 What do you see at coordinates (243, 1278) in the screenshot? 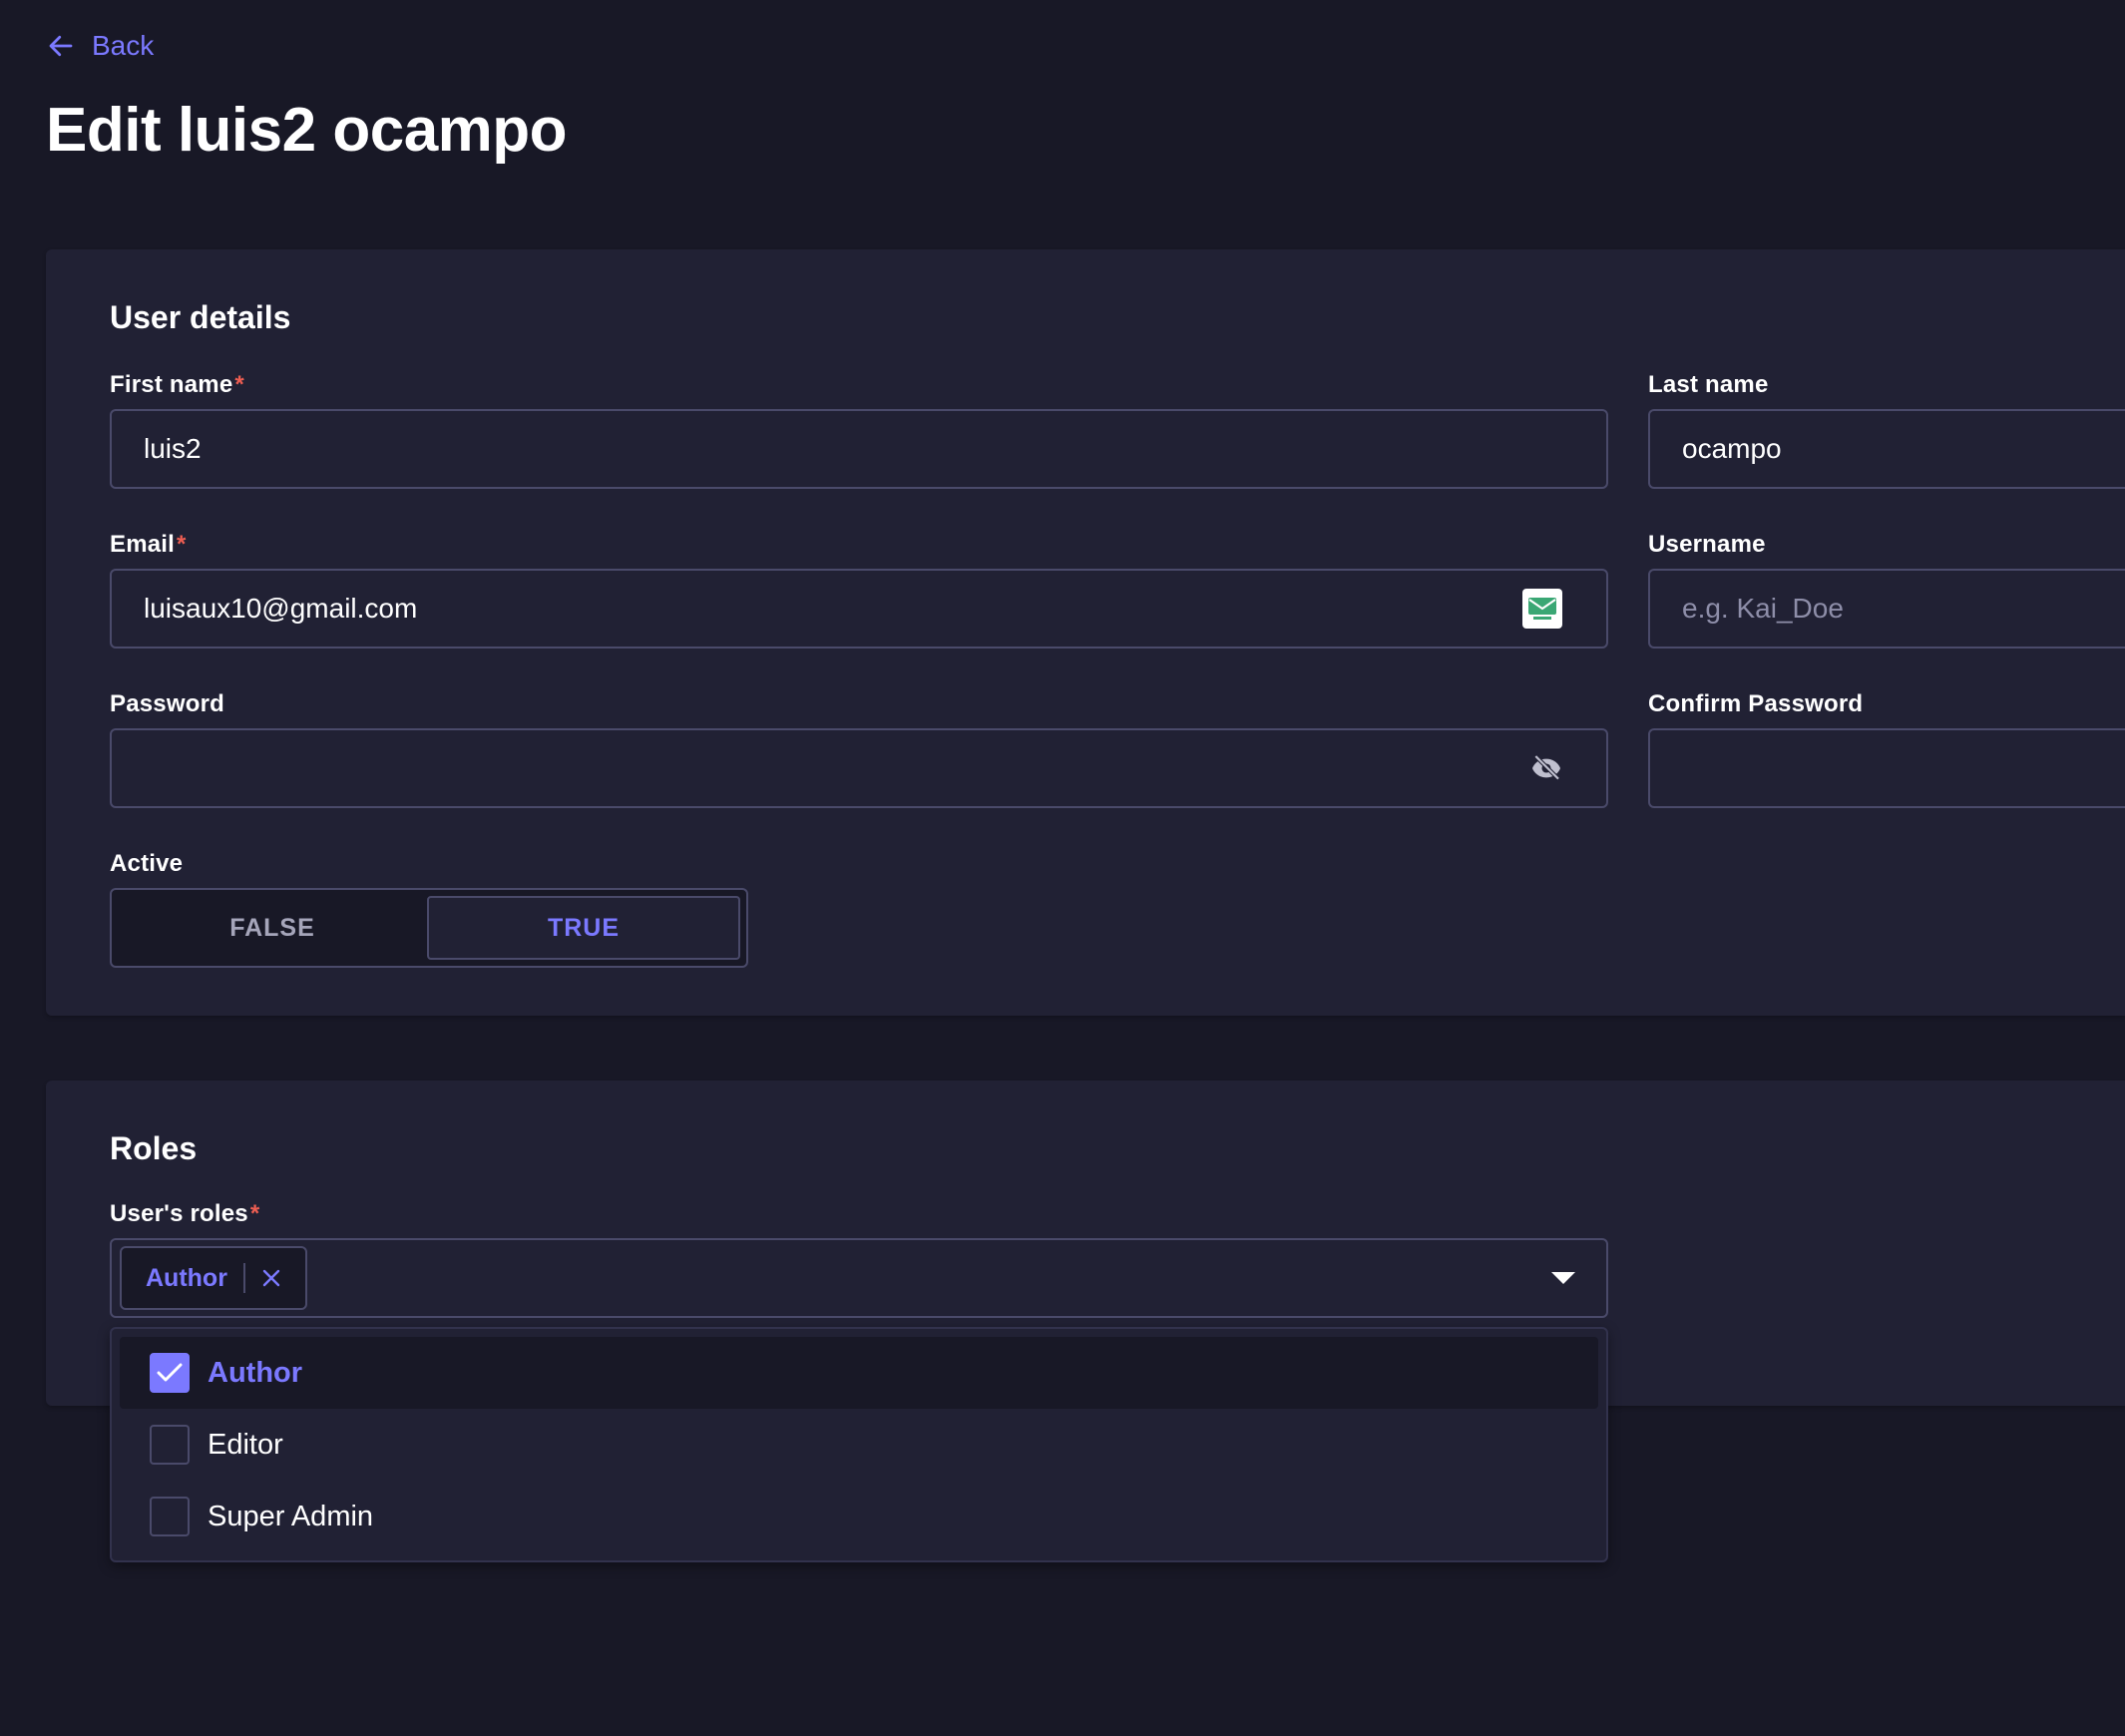
I see `tag-divider` at bounding box center [243, 1278].